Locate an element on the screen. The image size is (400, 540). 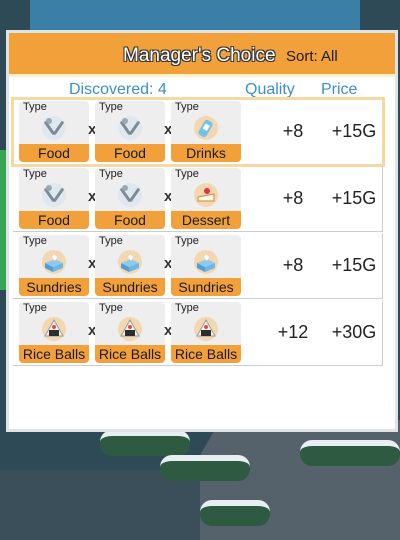
combo-row: Type Food x Type Food x Type Dessert +8 +15G is located at coordinates (198, 199).